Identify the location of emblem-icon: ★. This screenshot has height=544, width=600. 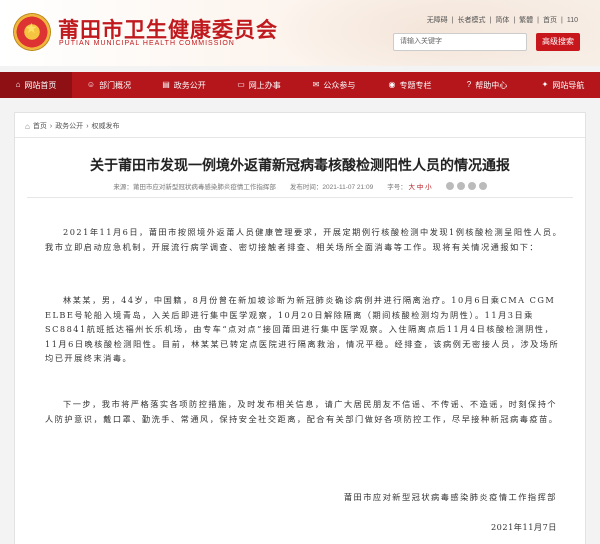
(32, 32).